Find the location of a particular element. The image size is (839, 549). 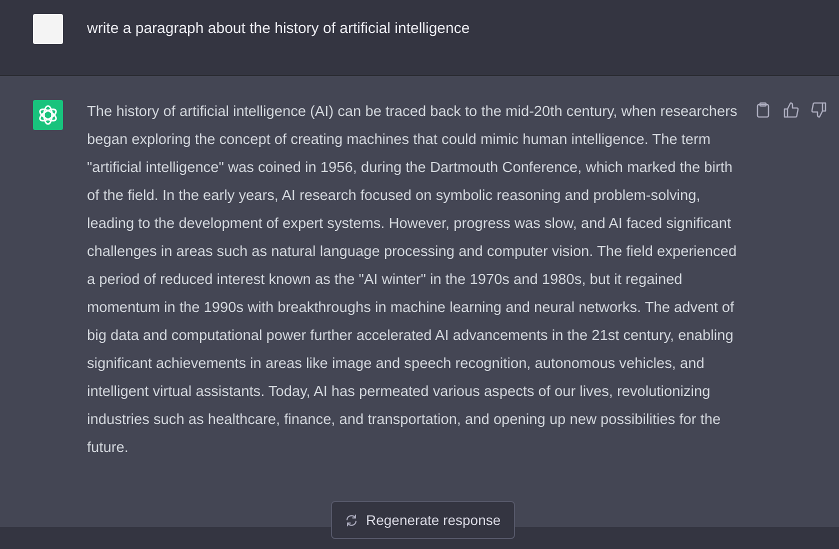

assistant-logo-icon is located at coordinates (48, 115).